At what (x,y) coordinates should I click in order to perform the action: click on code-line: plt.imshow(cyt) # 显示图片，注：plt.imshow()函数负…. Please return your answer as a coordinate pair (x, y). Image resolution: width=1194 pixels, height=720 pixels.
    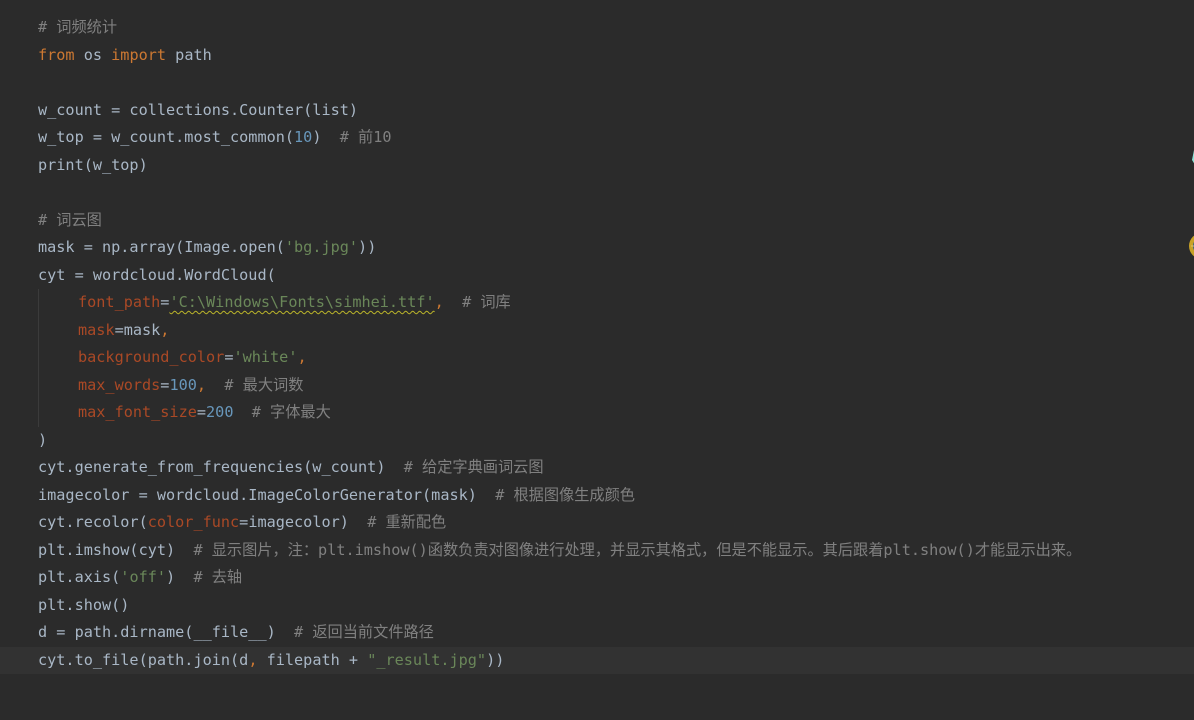
    Looking at the image, I should click on (597, 551).